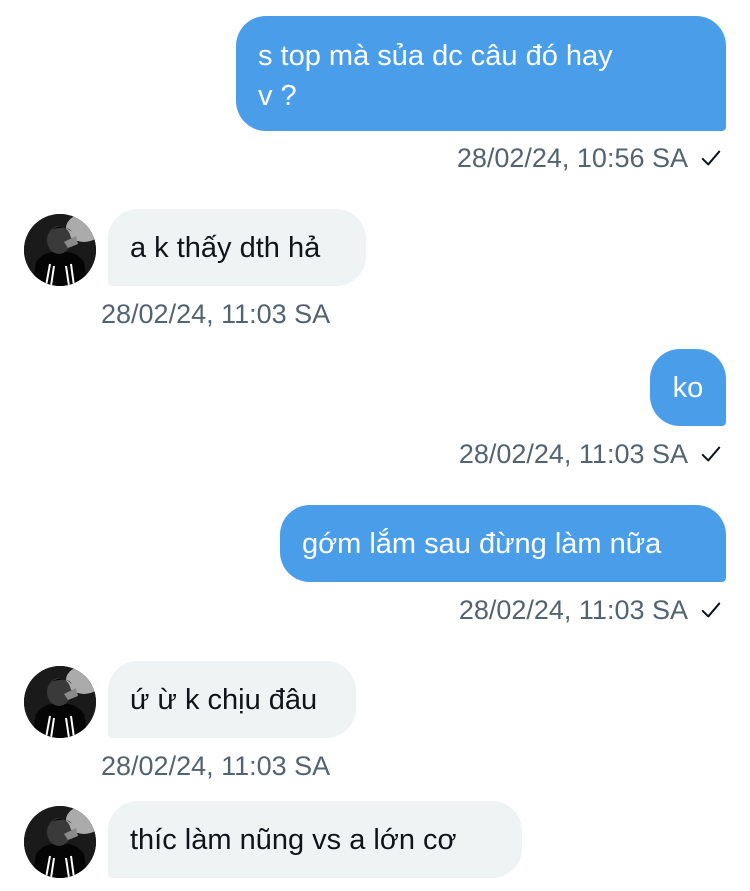 This screenshot has height=891, width=750. I want to click on incoming-message-bubble: thíc làm nũng vs a lớn cơ, so click(315, 839).